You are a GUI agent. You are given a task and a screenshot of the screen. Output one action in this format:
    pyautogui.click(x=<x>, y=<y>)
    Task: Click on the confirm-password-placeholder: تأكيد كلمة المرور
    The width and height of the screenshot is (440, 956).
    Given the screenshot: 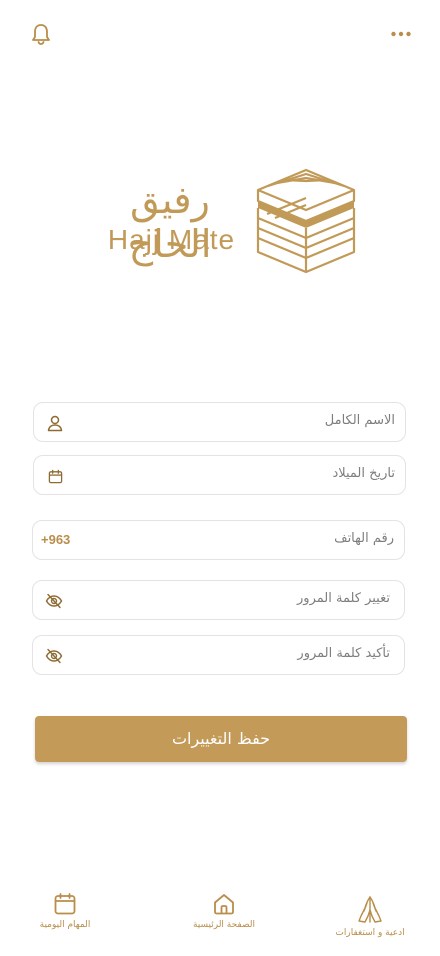 What is the action you would take?
    pyautogui.click(x=343, y=653)
    